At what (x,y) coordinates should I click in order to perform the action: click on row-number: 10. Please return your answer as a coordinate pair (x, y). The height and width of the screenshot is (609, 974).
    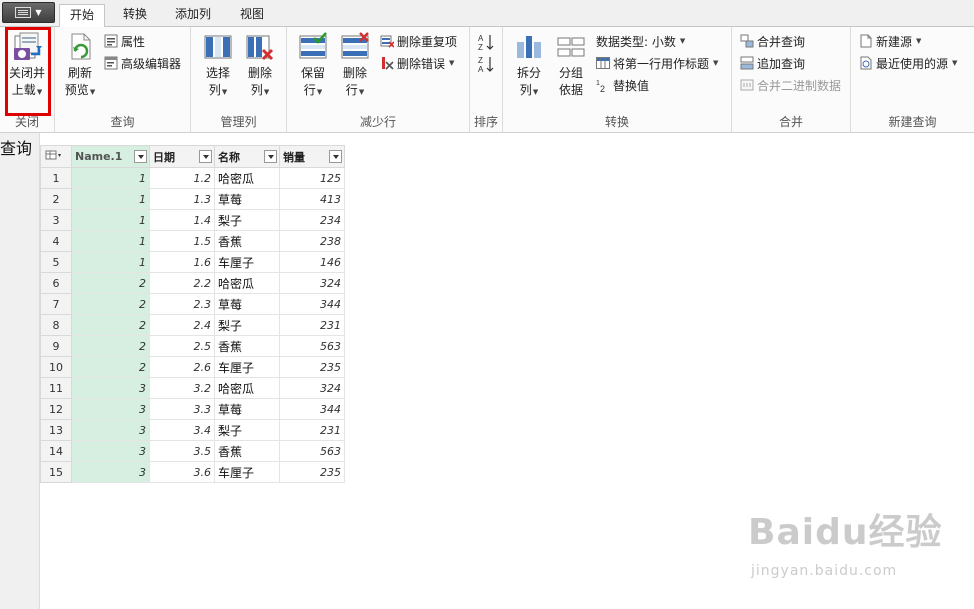
    Looking at the image, I should click on (56, 367).